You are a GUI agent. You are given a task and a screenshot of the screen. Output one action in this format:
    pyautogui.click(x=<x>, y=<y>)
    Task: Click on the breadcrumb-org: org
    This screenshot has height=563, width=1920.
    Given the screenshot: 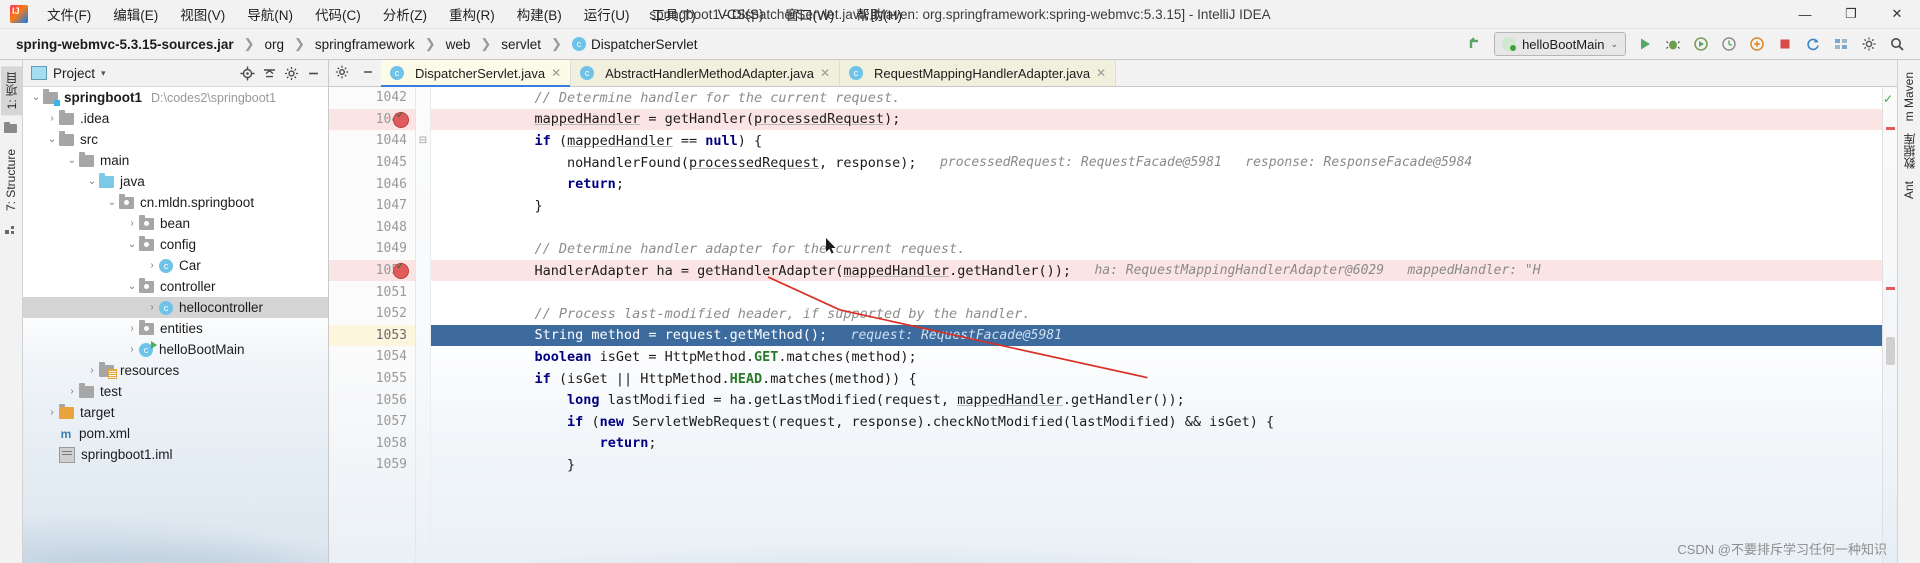 What is the action you would take?
    pyautogui.click(x=275, y=44)
    